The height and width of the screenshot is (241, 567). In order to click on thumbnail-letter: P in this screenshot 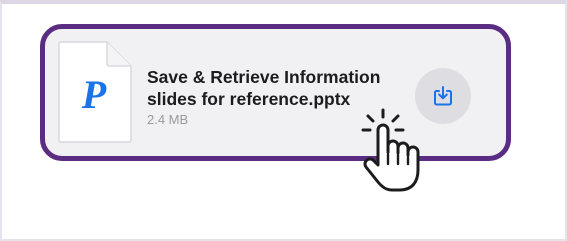, I will do `click(94, 94)`.